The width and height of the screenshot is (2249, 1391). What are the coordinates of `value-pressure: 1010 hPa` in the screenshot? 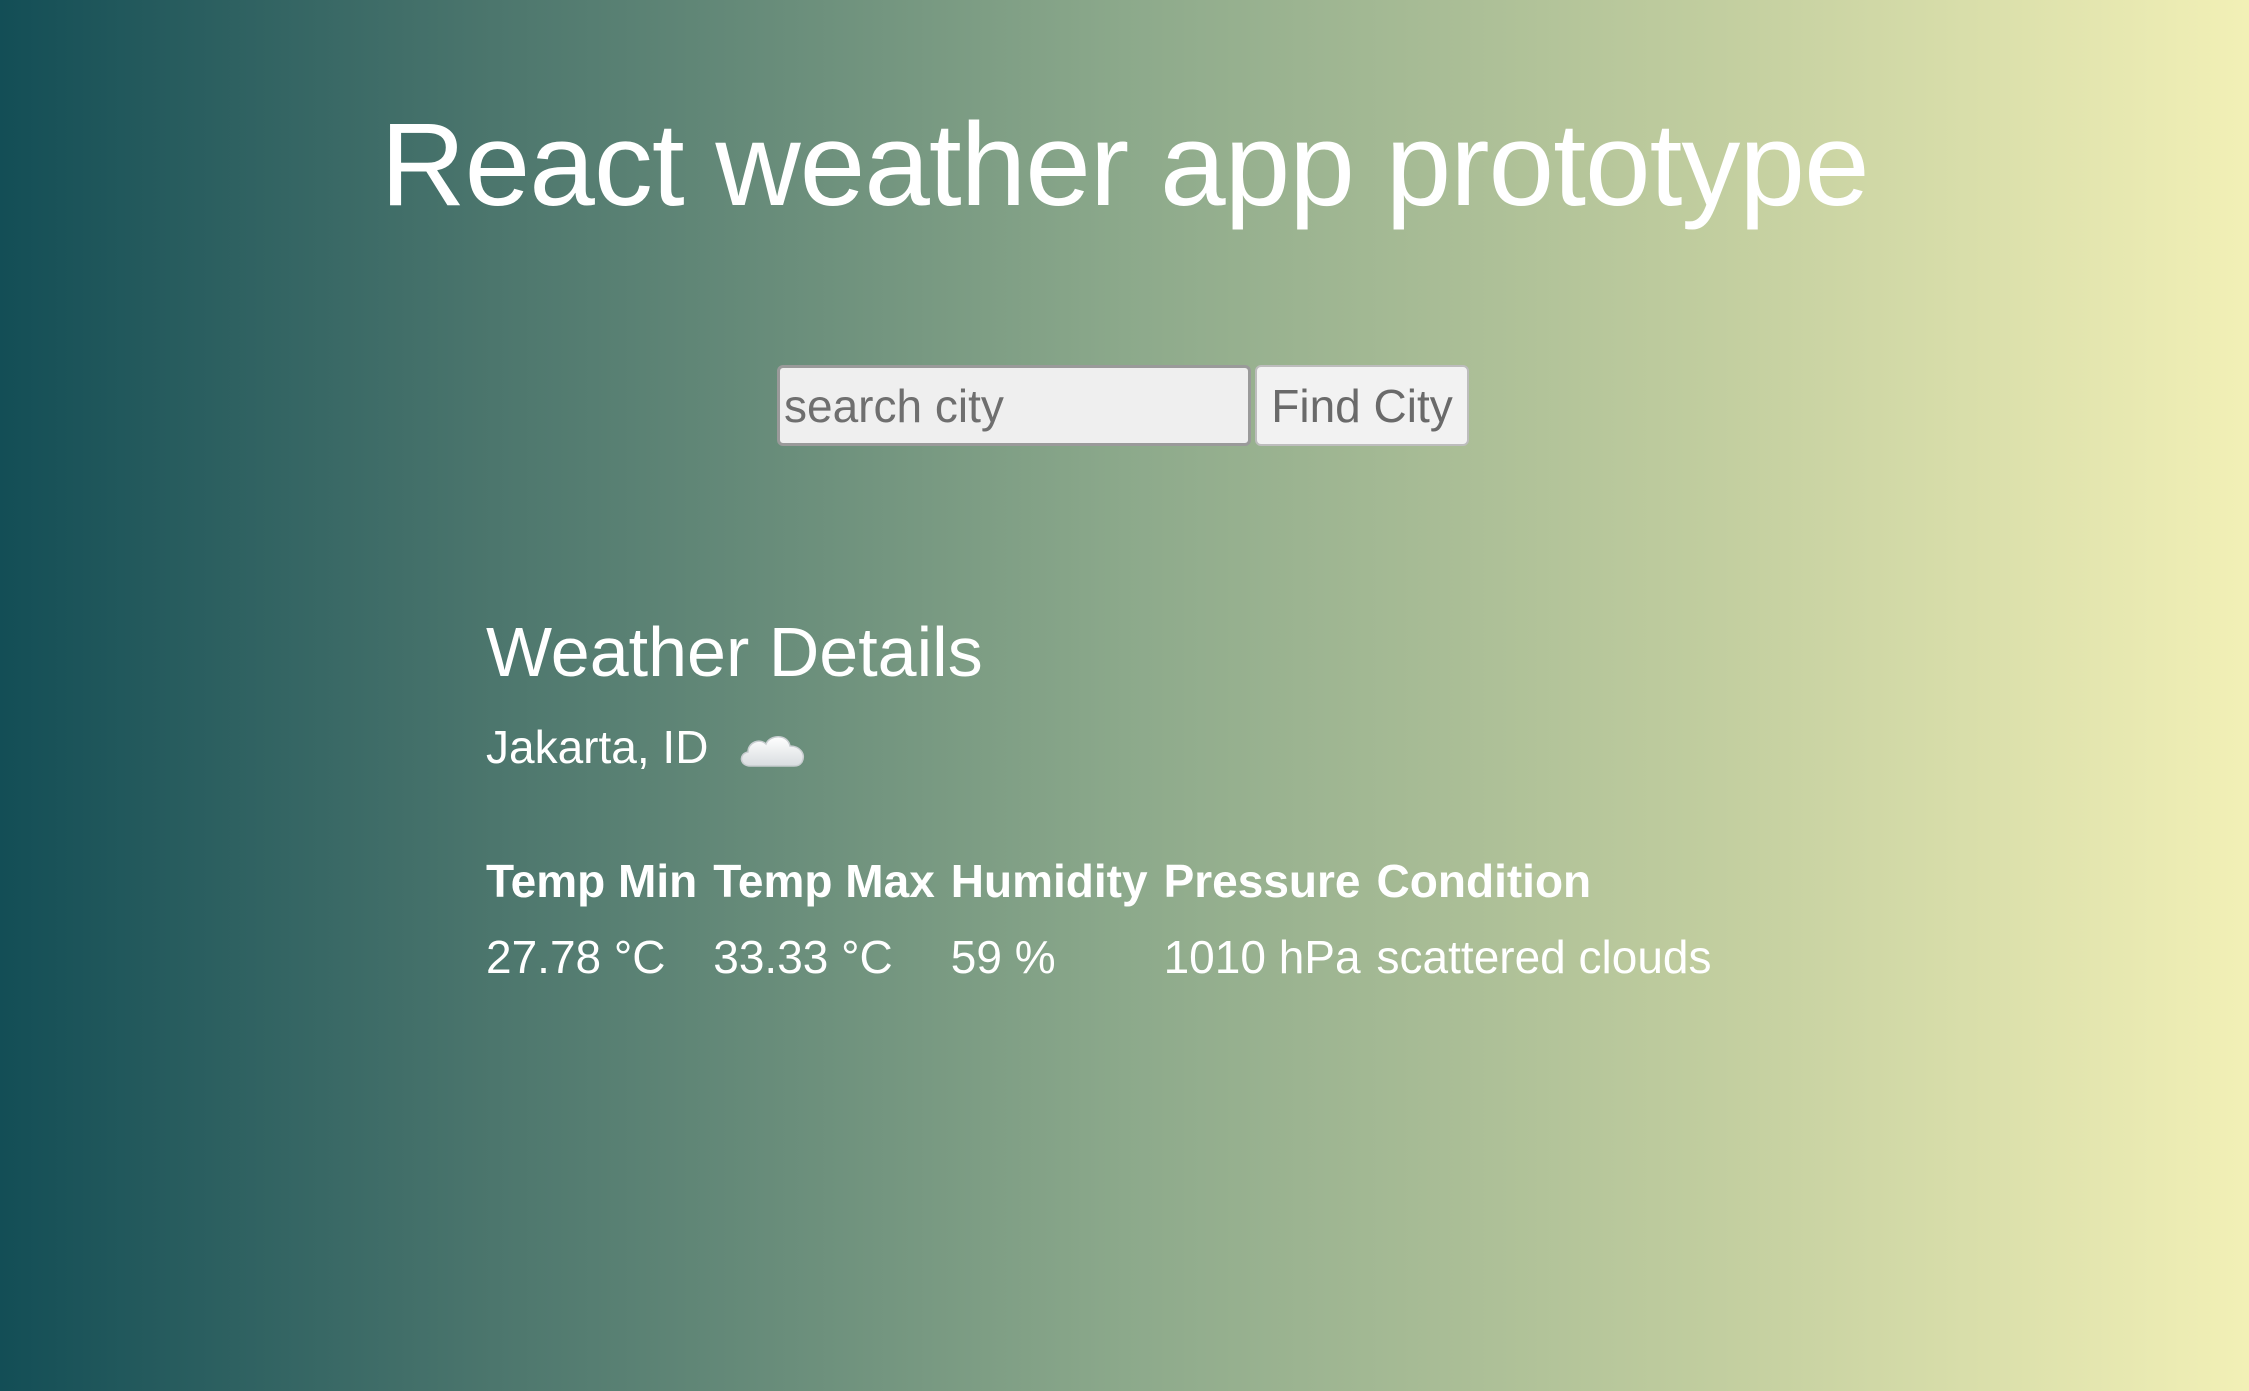 It's located at (1262, 957).